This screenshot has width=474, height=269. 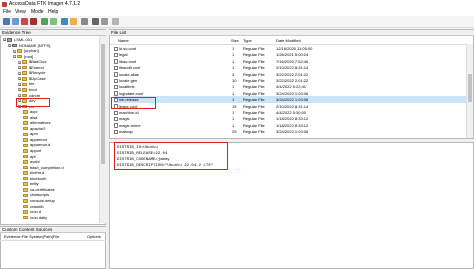 I want to click on tree-node: apparmor, so click(x=35, y=139).